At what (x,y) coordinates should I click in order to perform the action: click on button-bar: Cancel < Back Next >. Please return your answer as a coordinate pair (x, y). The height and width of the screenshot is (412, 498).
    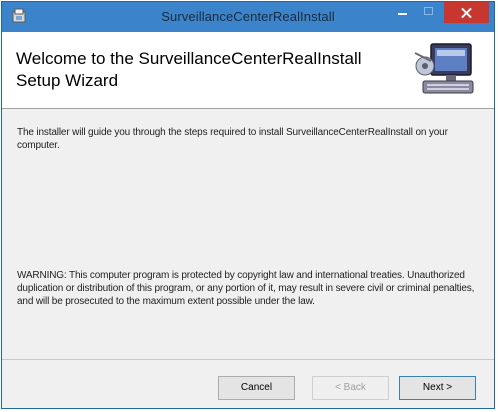
    Looking at the image, I should click on (248, 383).